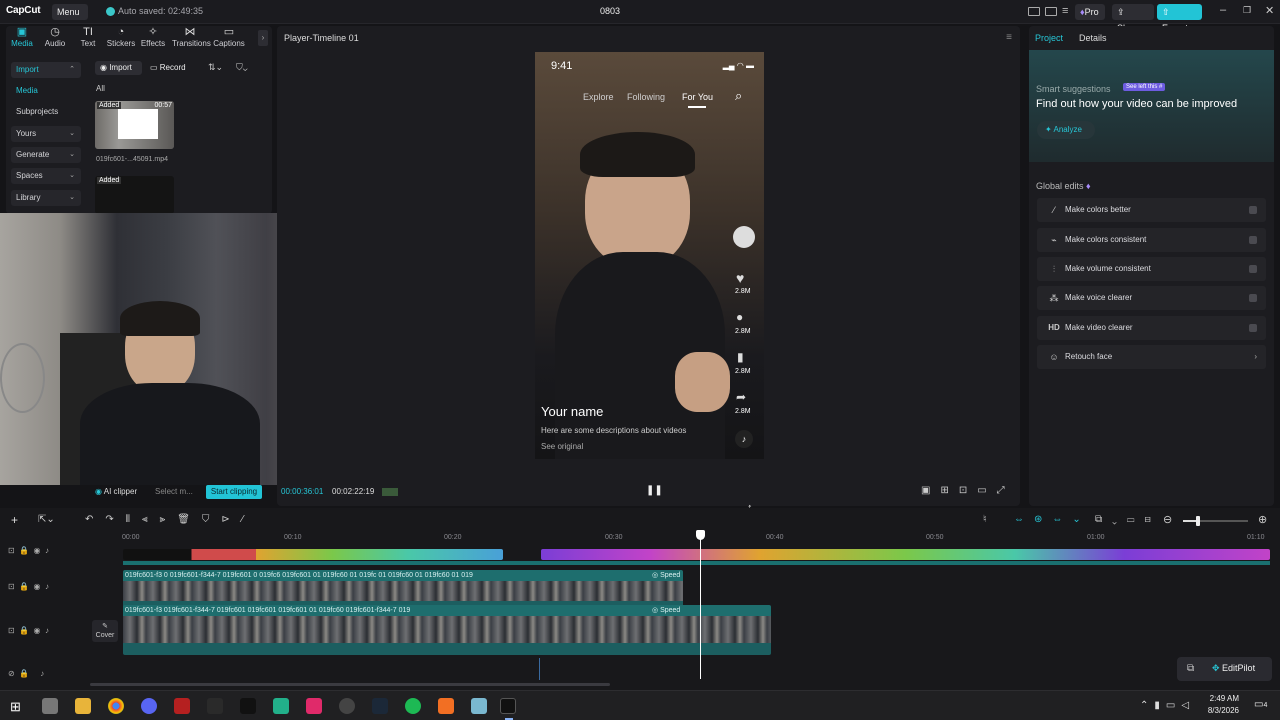 The image size is (1280, 720). What do you see at coordinates (46, 198) in the screenshot?
I see `sidenav-library: Library ⌄` at bounding box center [46, 198].